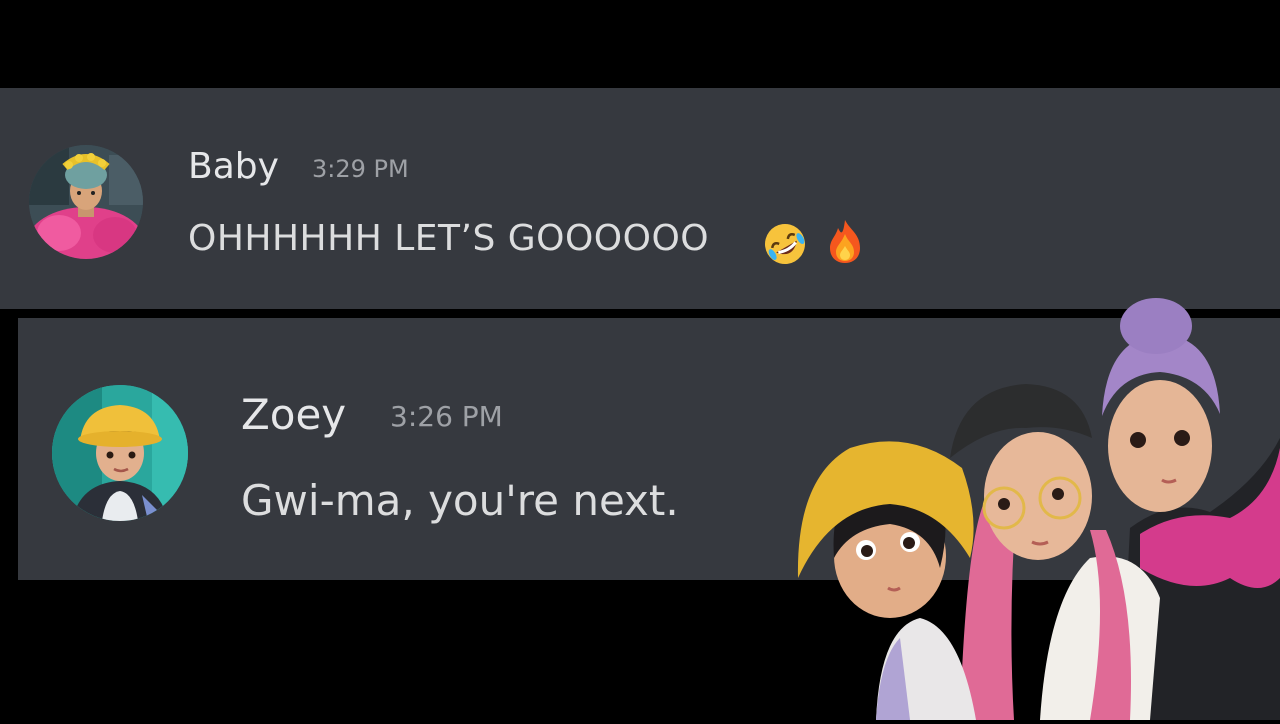 The image size is (1280, 724). What do you see at coordinates (845, 241) in the screenshot?
I see `fire-icon` at bounding box center [845, 241].